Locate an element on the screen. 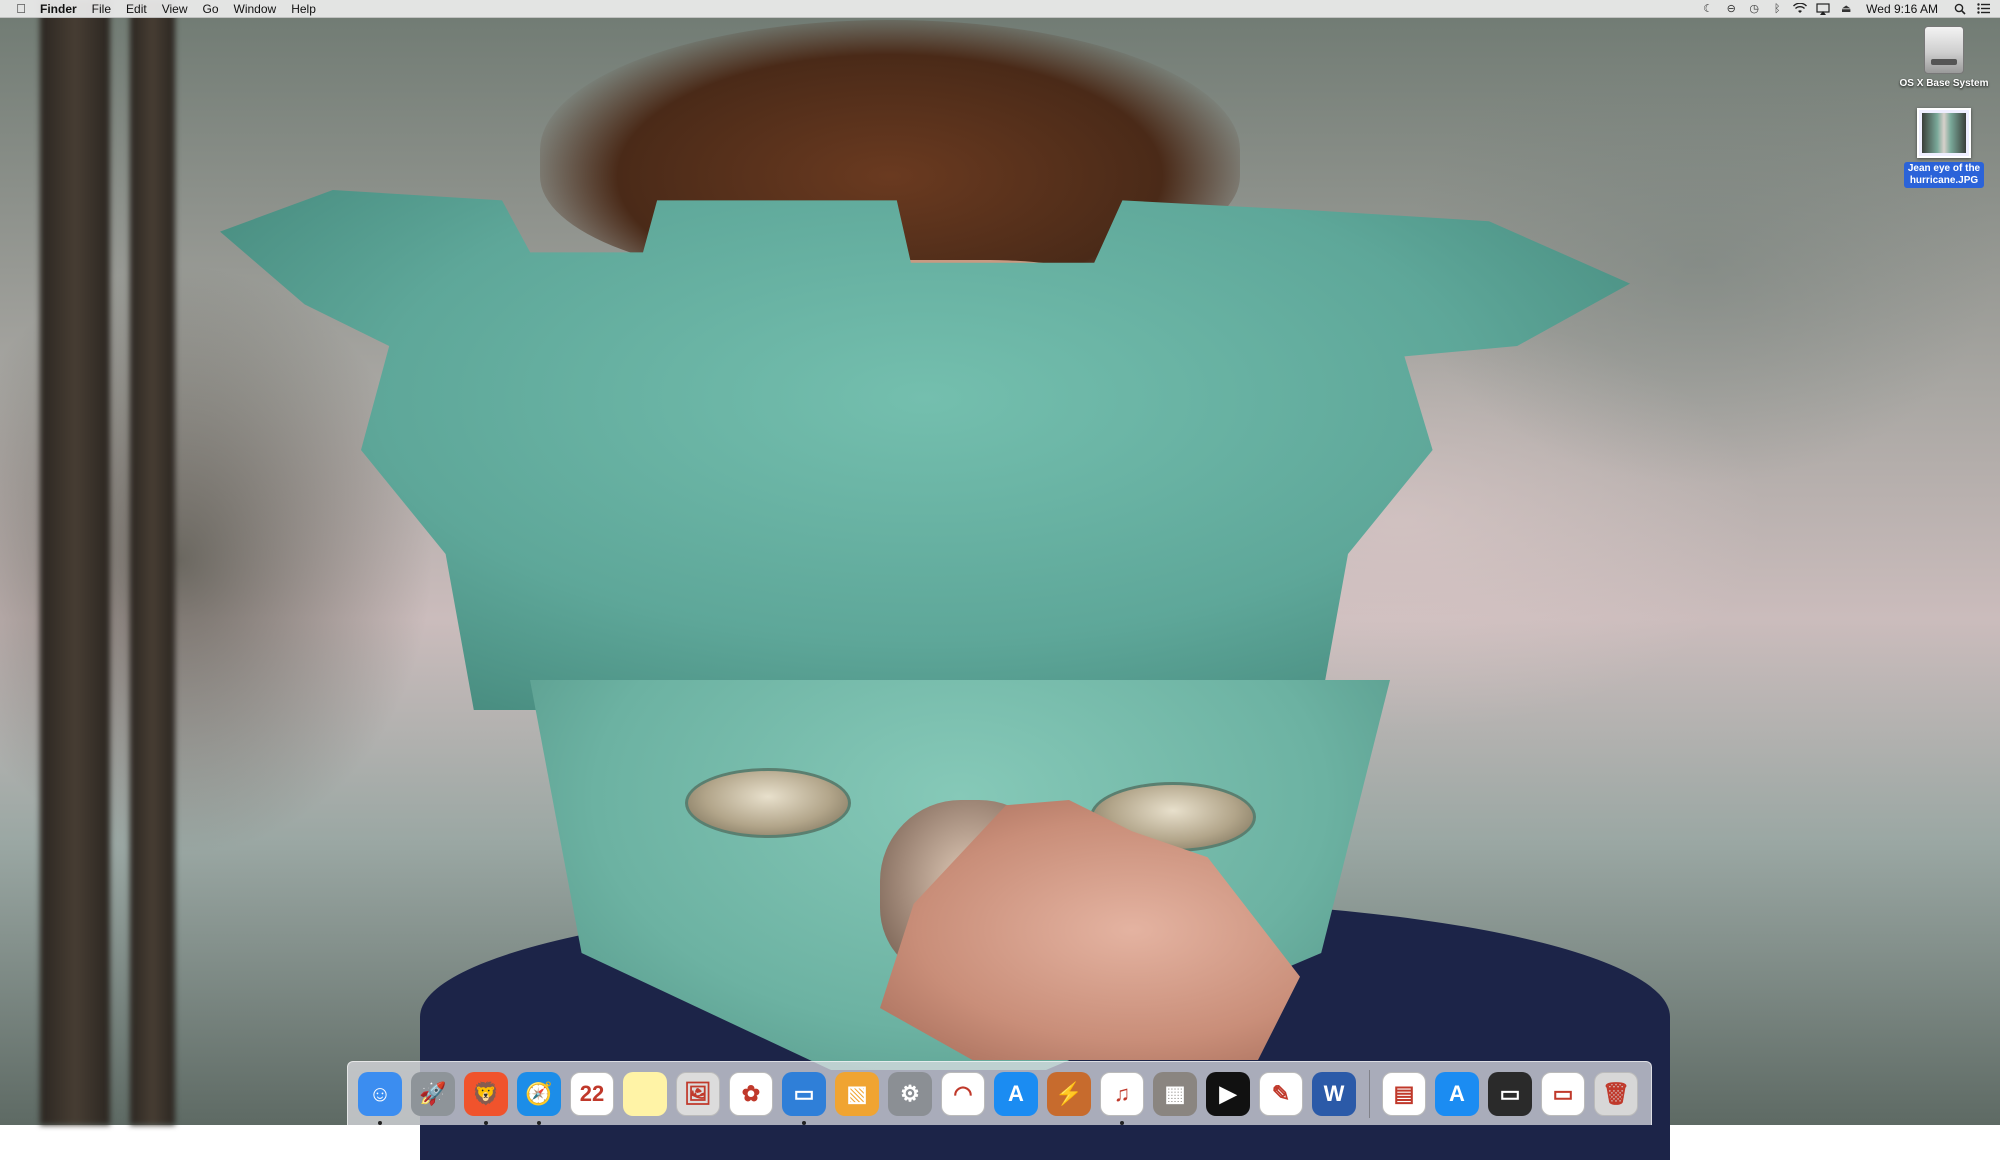  wifi-icon is located at coordinates (1800, 8).